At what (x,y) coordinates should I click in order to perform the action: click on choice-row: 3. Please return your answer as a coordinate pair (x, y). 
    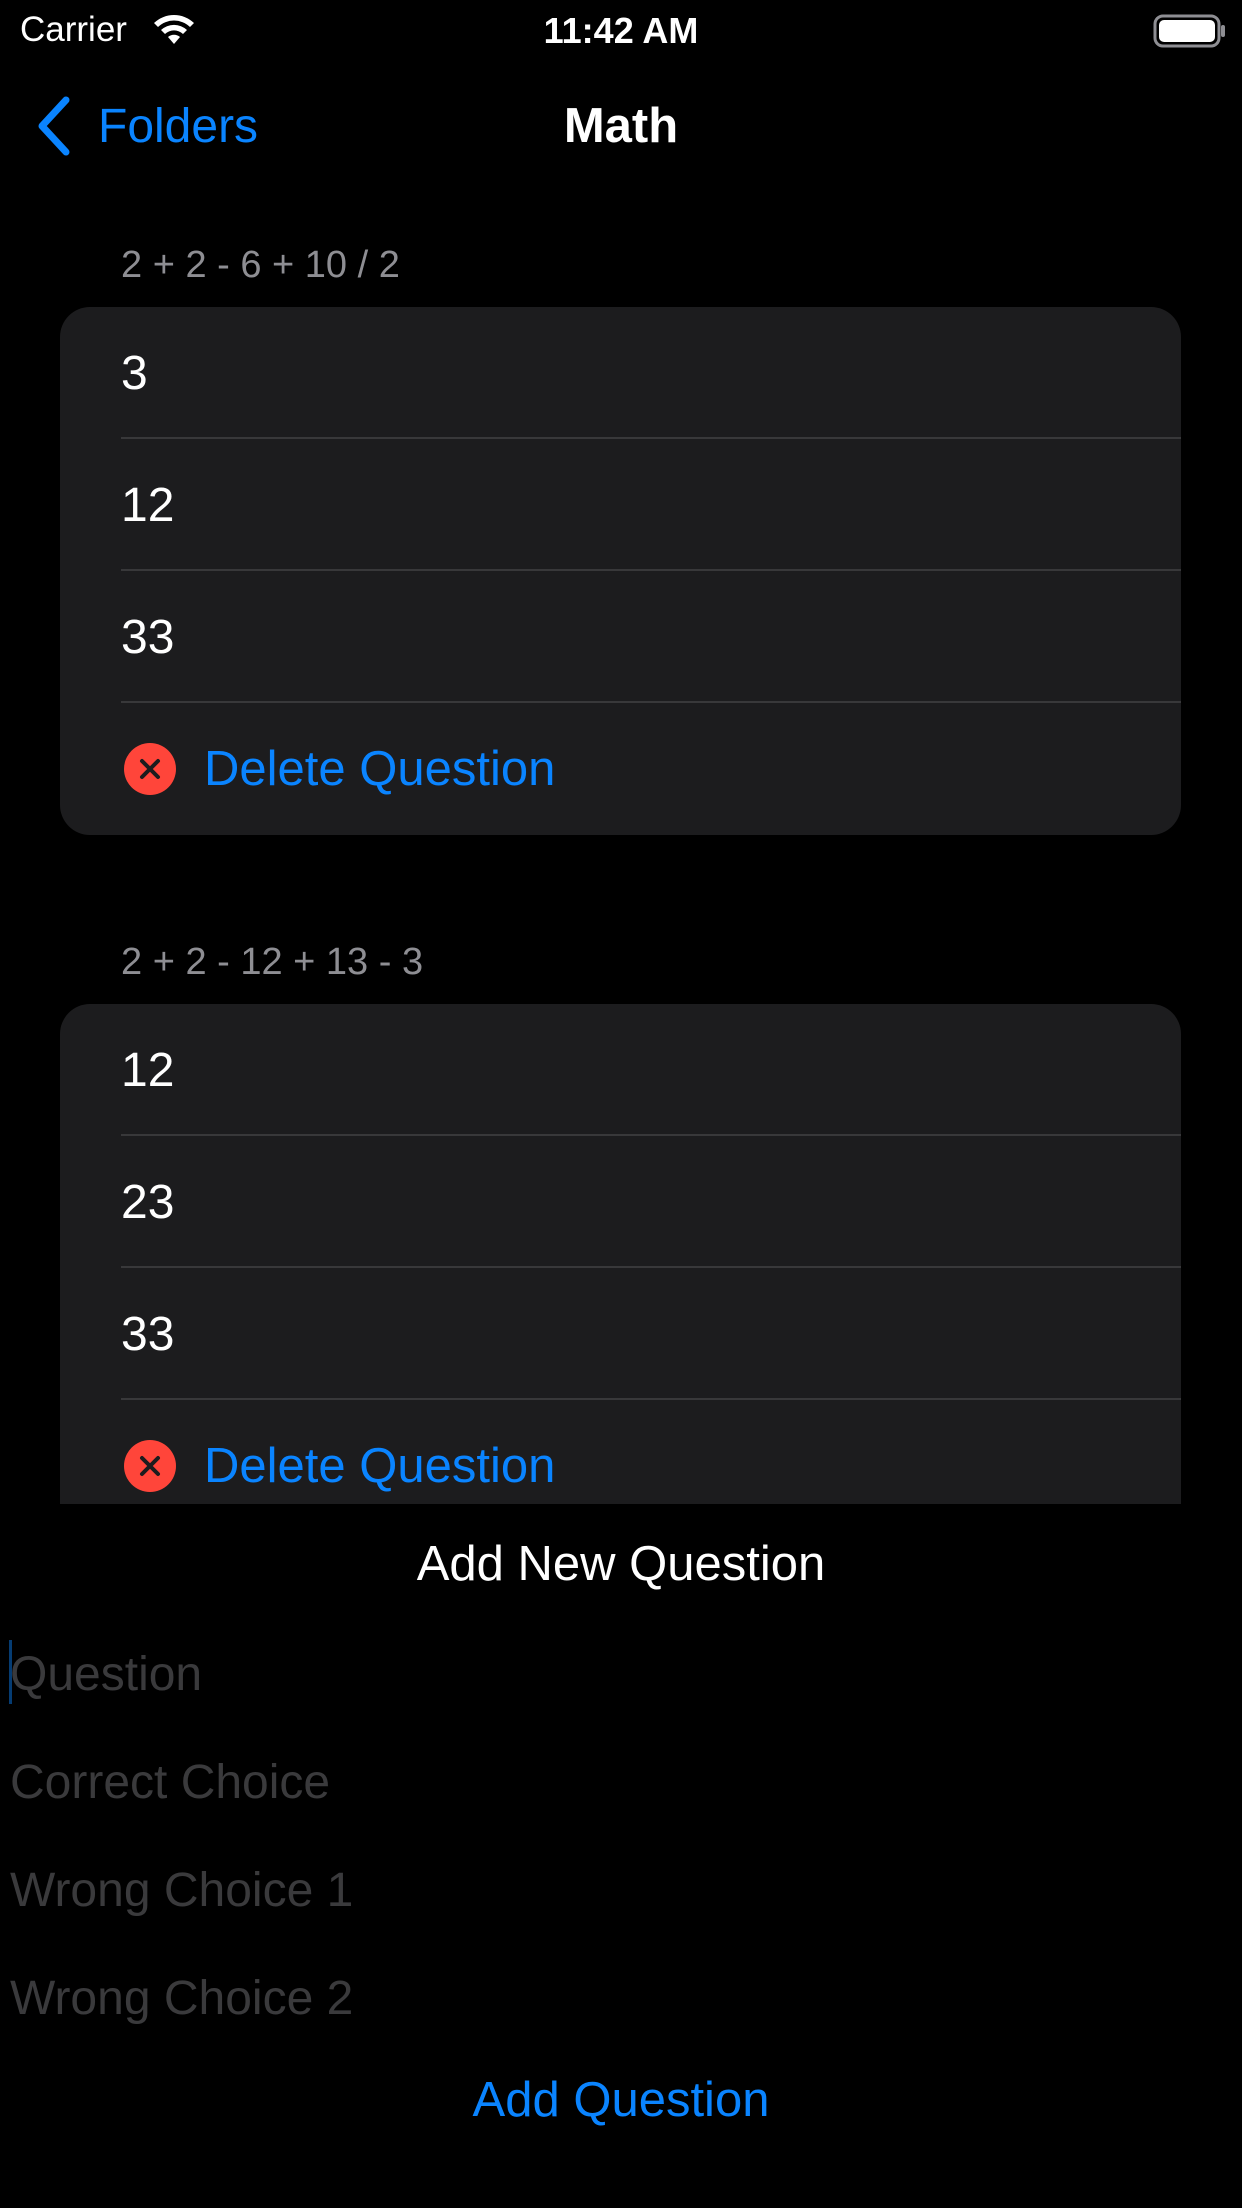
    Looking at the image, I should click on (620, 373).